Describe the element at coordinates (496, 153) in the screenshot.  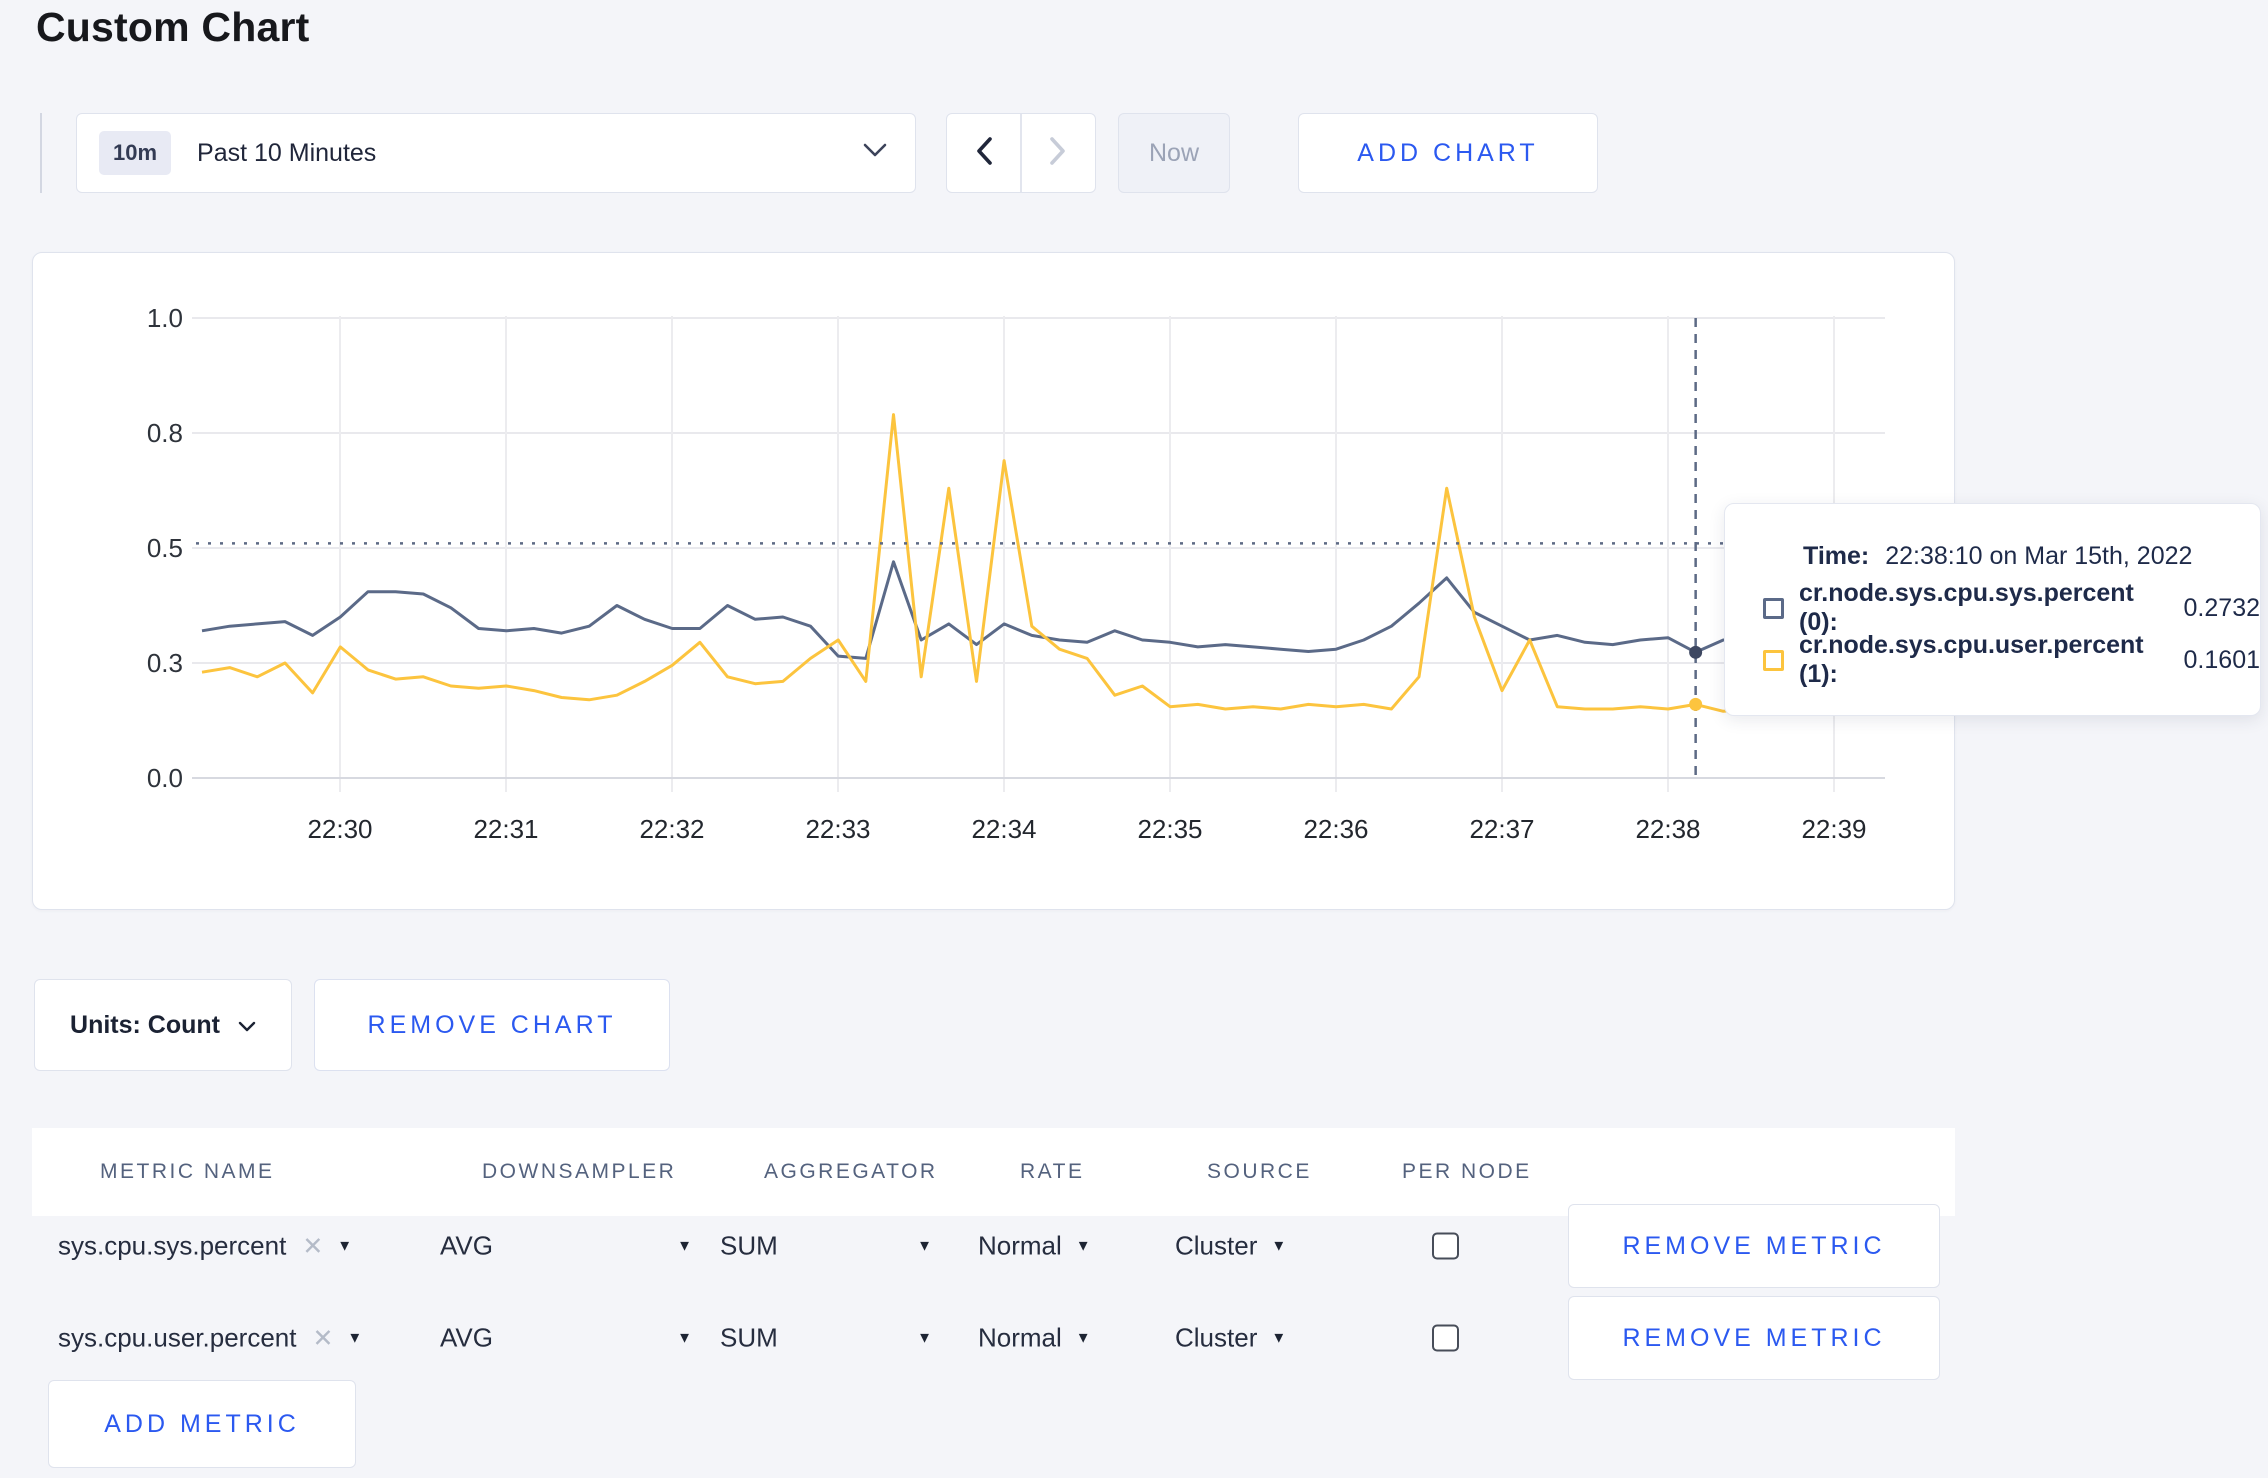
I see `timescale-dropdown: 10m Past 10 Minutes` at that location.